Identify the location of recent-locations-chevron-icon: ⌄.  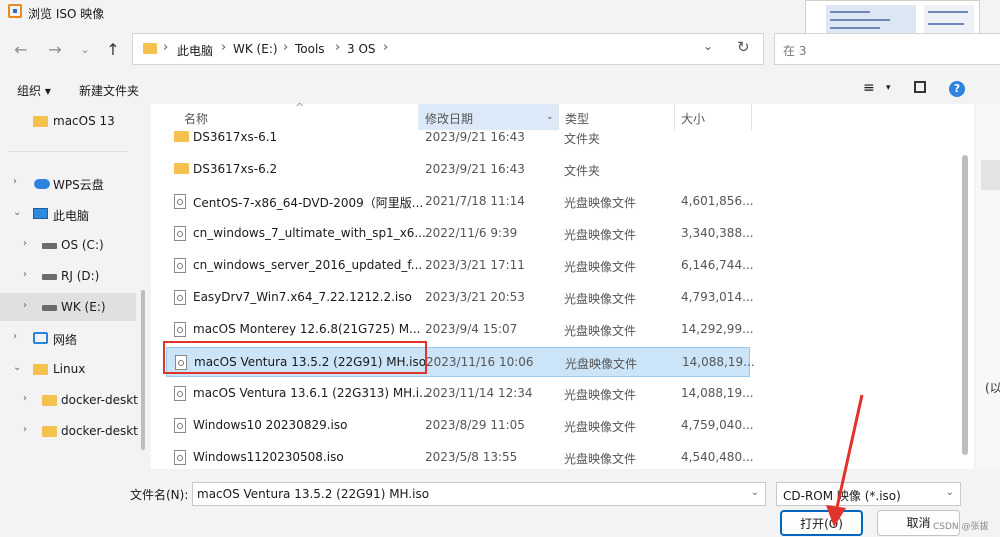
(85, 50).